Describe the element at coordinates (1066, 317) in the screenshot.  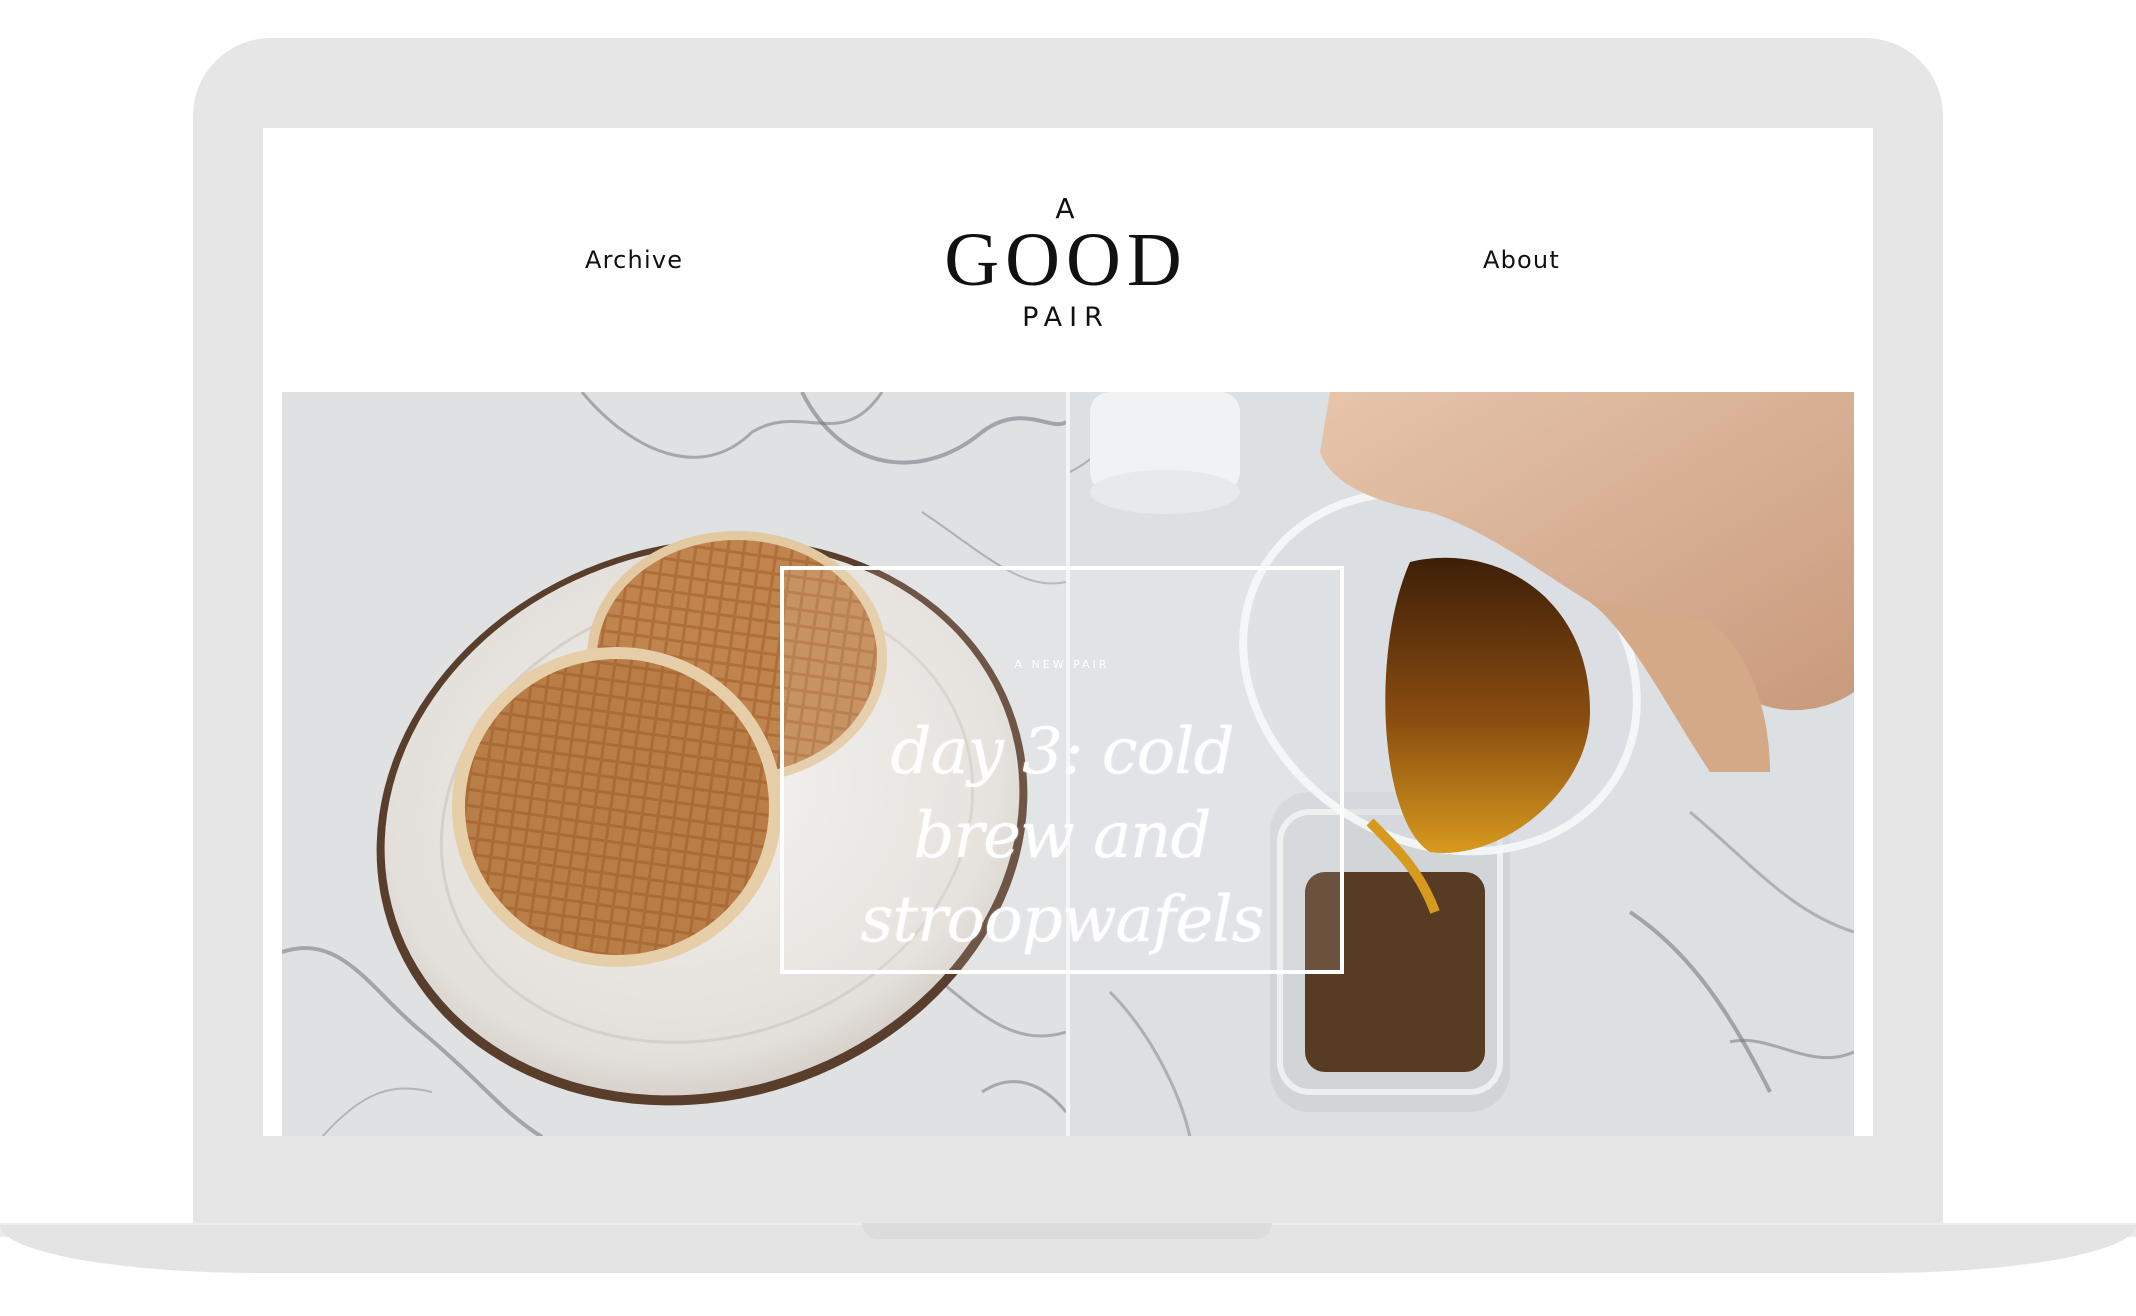
I see `logo-bottom-word: PAIR` at that location.